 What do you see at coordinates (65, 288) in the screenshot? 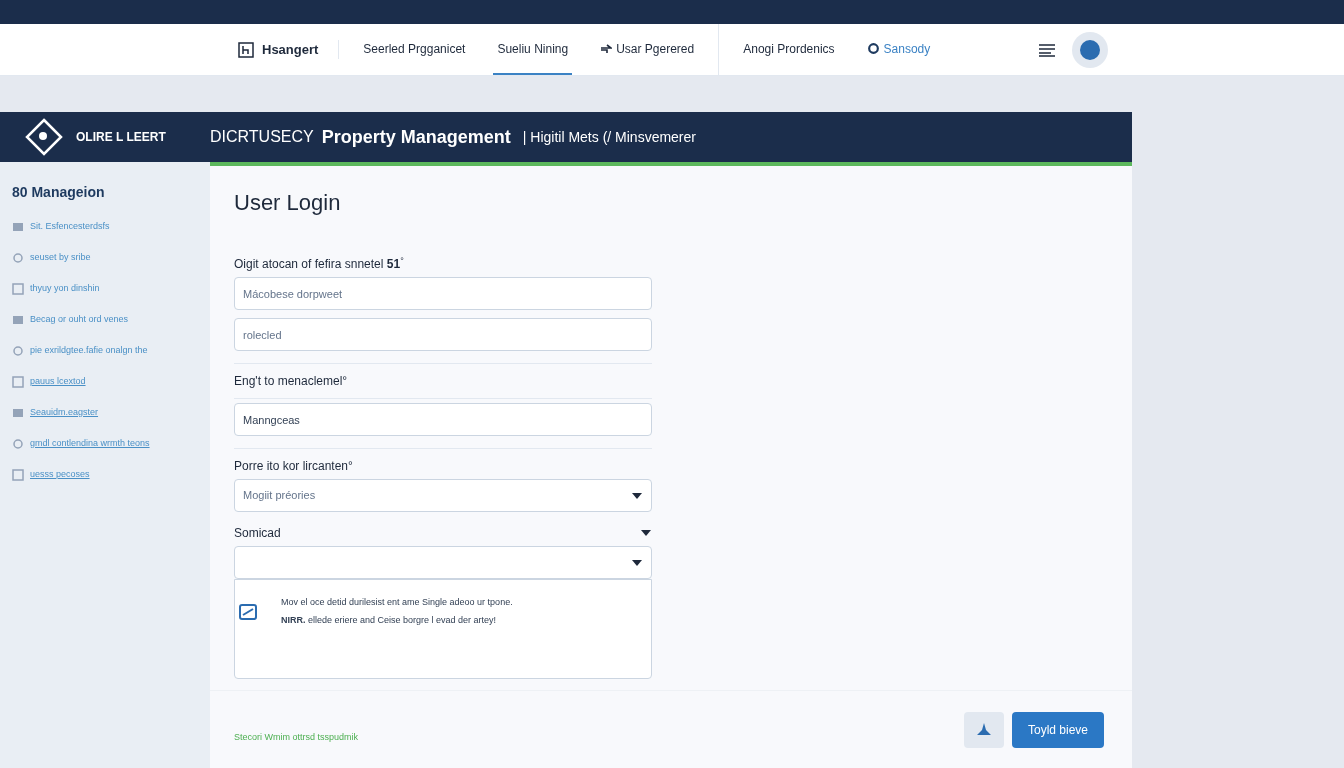
I see `sidebar-item: thyuy yon dinshin` at bounding box center [65, 288].